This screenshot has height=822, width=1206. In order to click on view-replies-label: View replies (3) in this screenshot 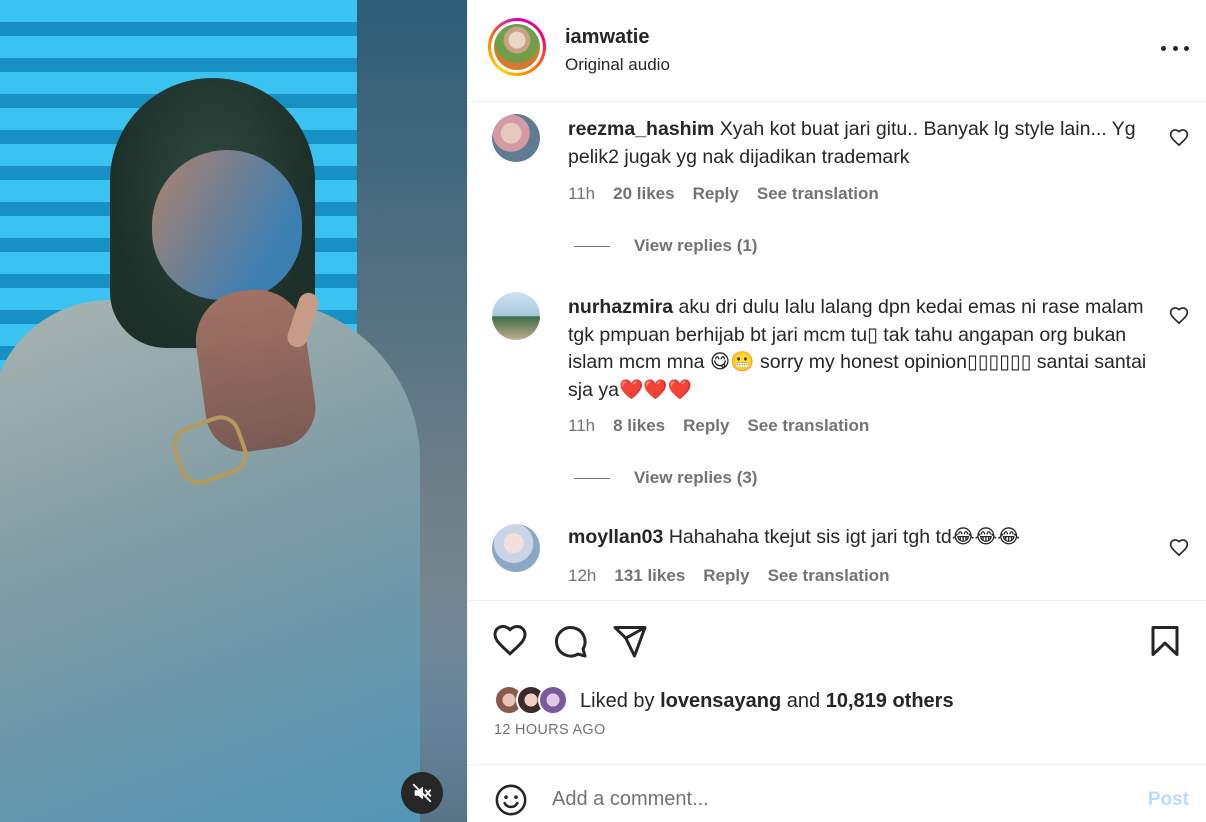, I will do `click(696, 477)`.